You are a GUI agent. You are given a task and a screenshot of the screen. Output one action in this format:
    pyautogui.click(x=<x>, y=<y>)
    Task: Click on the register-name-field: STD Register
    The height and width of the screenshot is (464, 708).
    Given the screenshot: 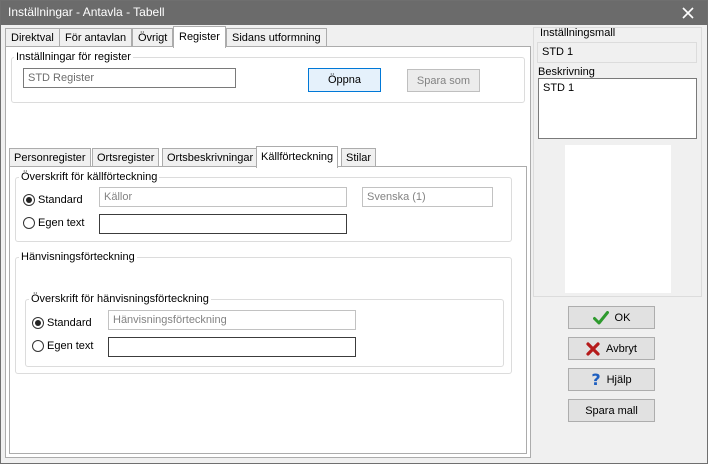 What is the action you would take?
    pyautogui.click(x=129, y=78)
    